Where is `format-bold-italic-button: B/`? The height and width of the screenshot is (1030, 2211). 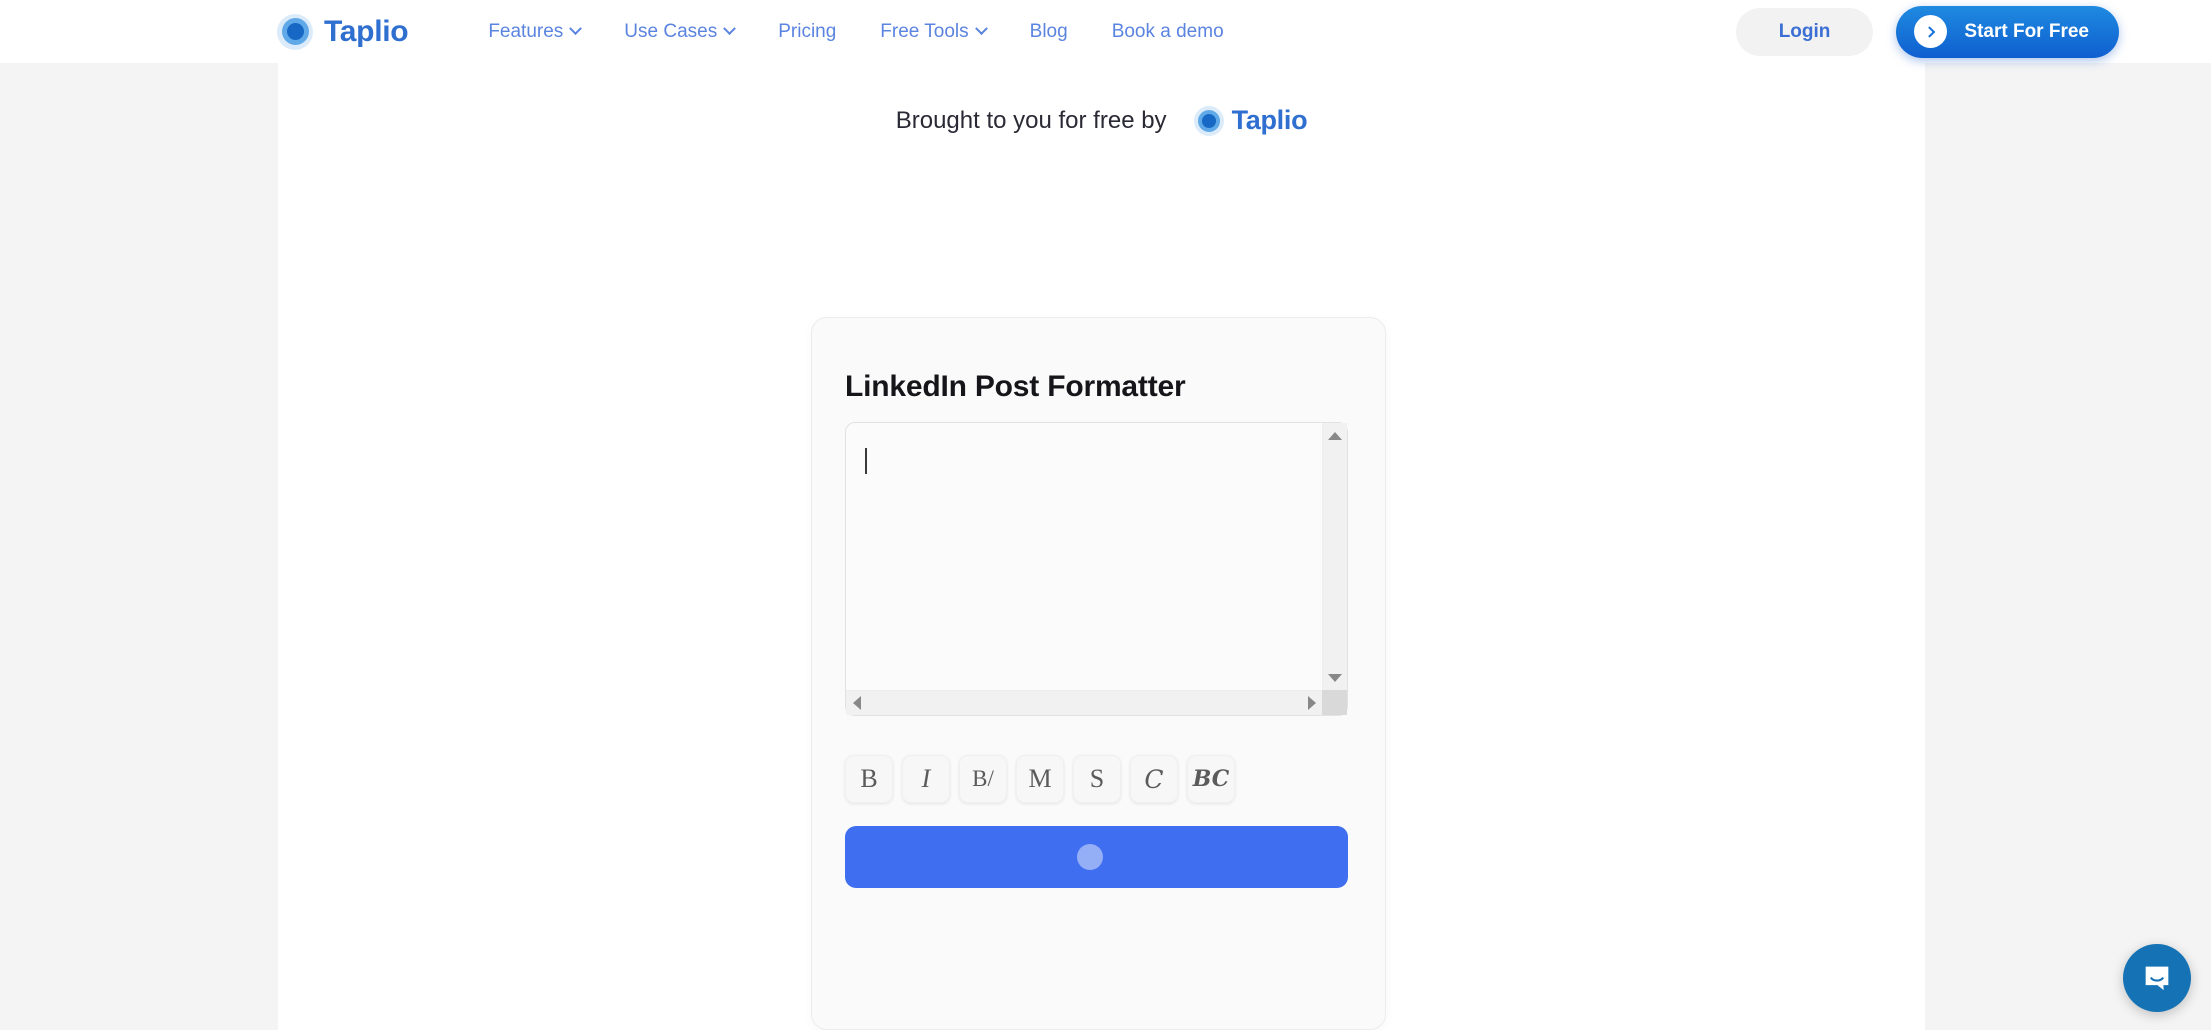
format-bold-italic-button: B/ is located at coordinates (983, 779).